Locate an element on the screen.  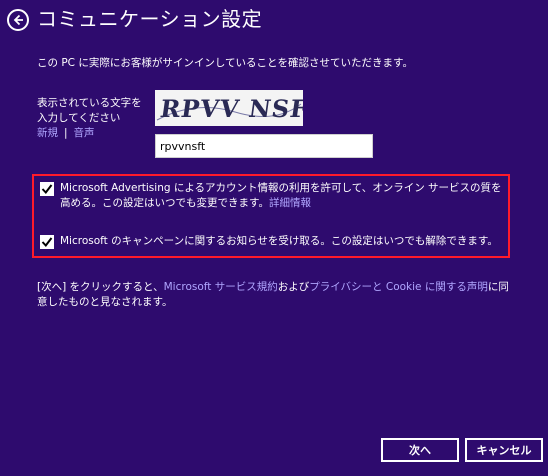
consent-part2: および is located at coordinates (293, 287).